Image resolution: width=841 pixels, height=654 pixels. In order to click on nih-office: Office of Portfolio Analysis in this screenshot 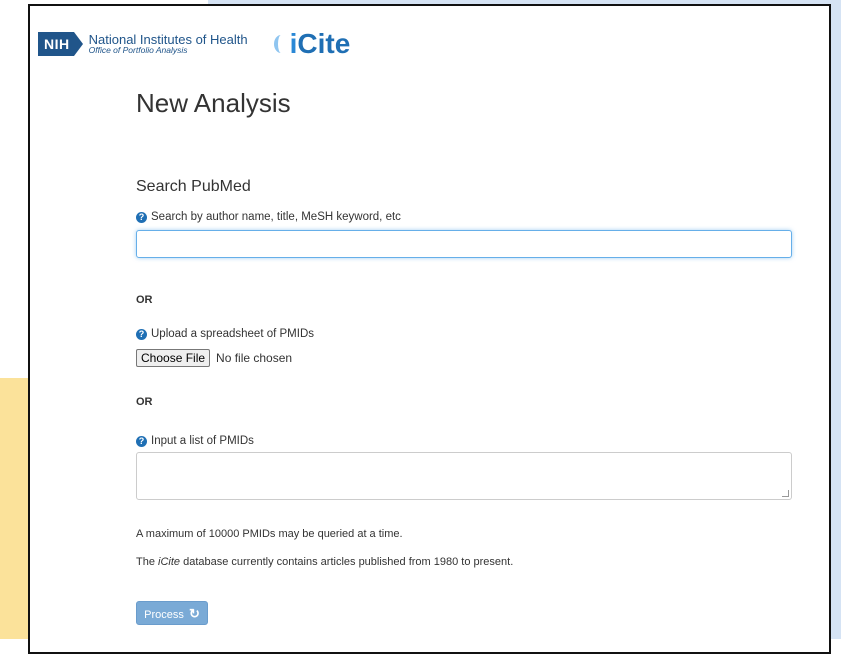, I will do `click(138, 50)`.